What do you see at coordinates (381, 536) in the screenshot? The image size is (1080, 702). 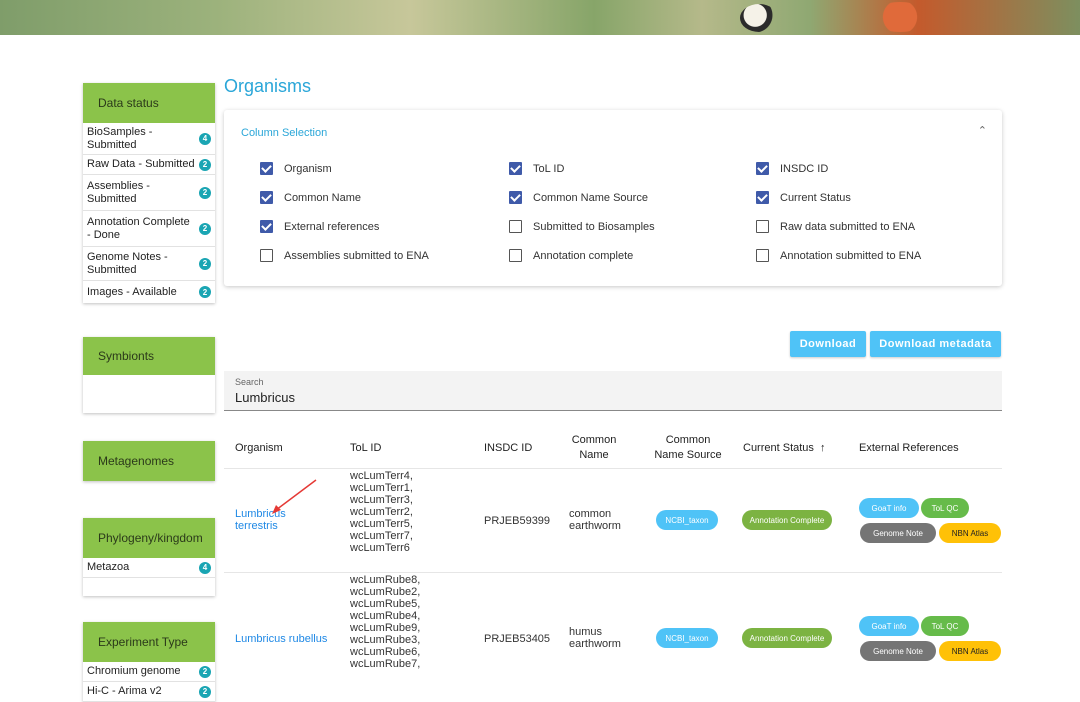 I see `tol-id: wcLumTerr7,` at bounding box center [381, 536].